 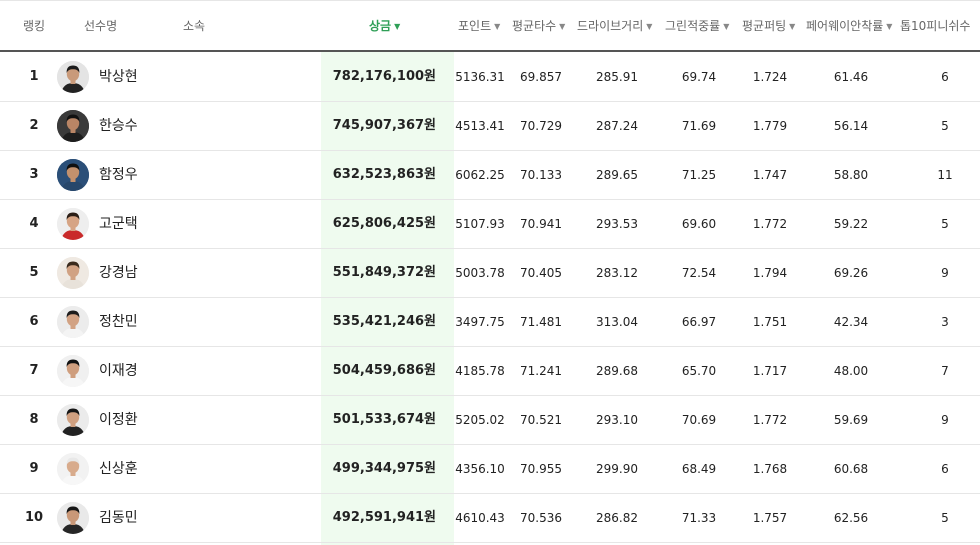 I want to click on avg-putts-cell: 1.757, so click(x=770, y=518).